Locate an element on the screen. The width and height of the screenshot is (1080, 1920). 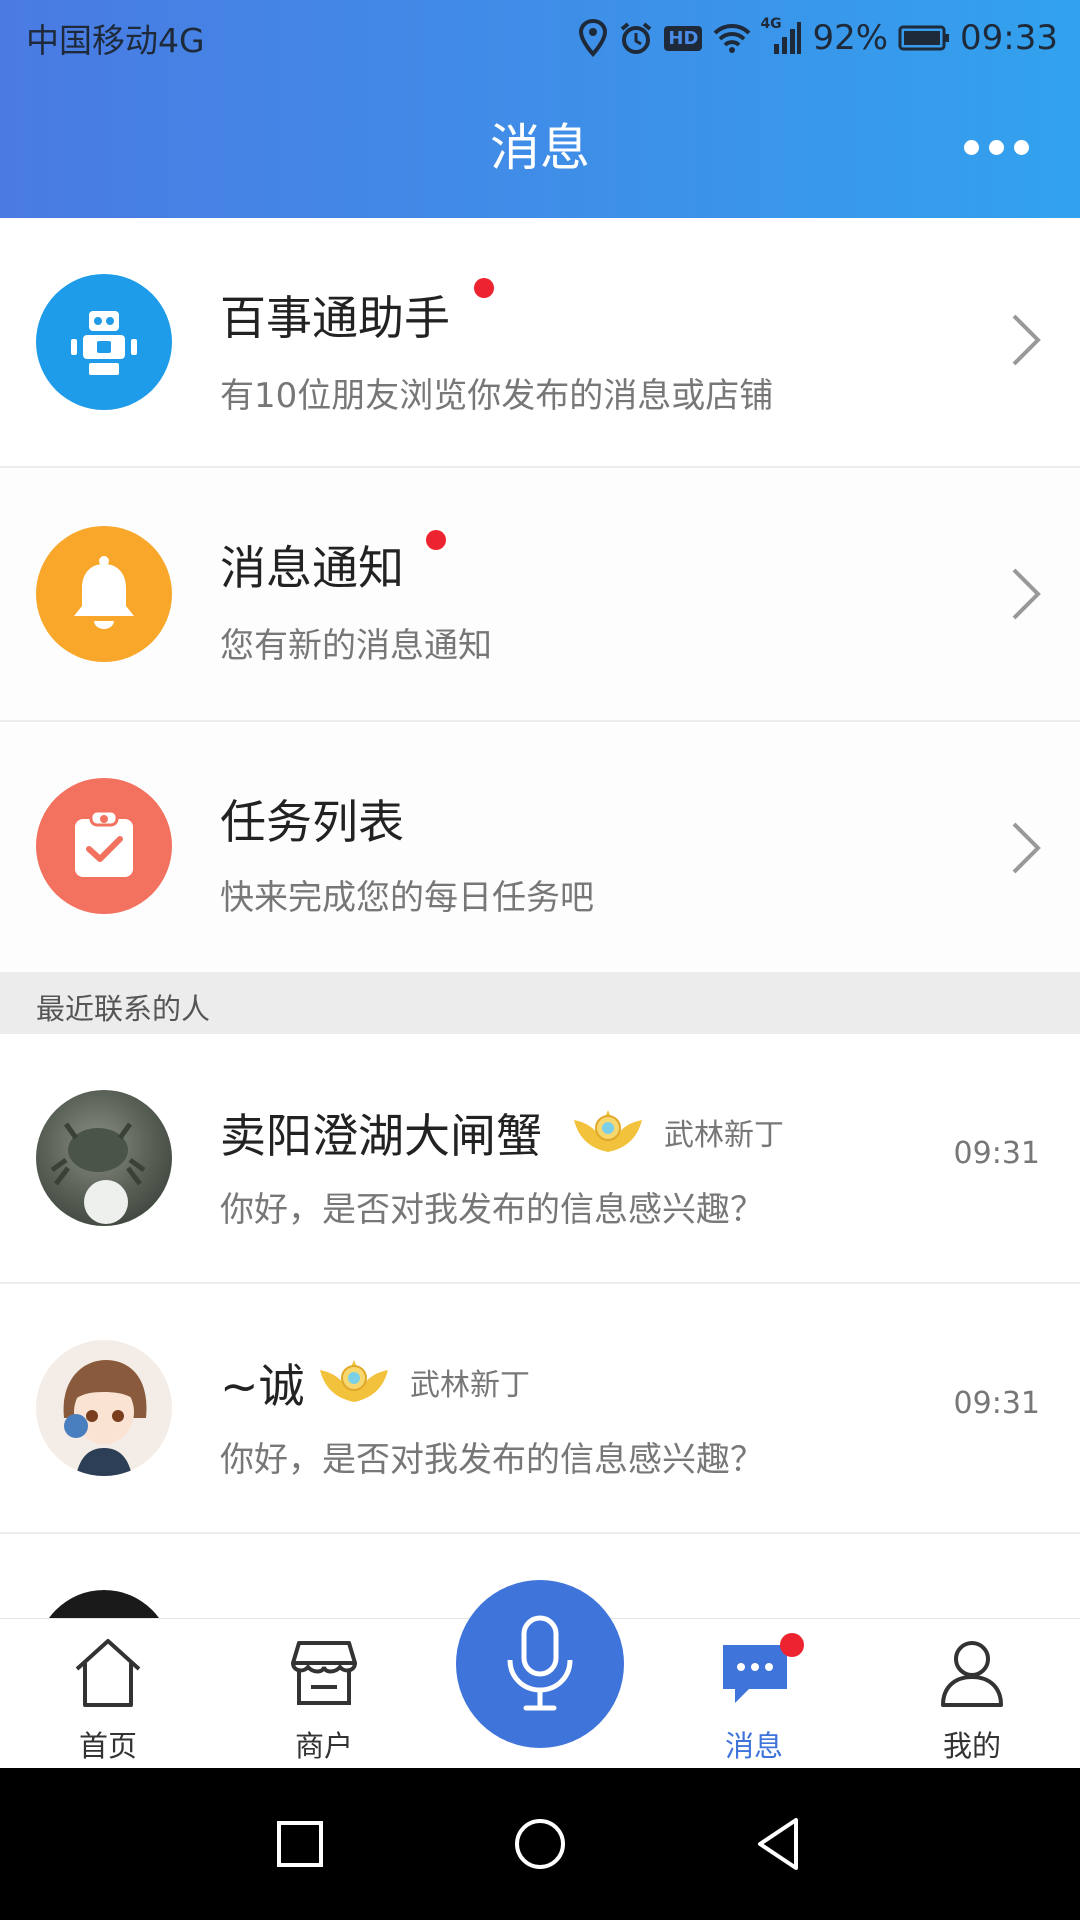
tab-home: 首页 is located at coordinates (108, 1700).